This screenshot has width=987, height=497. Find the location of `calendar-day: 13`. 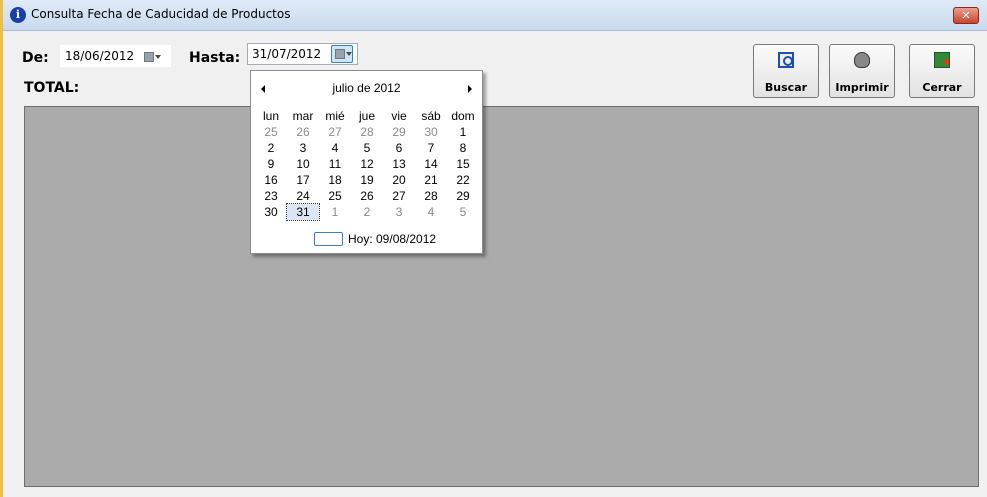

calendar-day: 13 is located at coordinates (399, 164).